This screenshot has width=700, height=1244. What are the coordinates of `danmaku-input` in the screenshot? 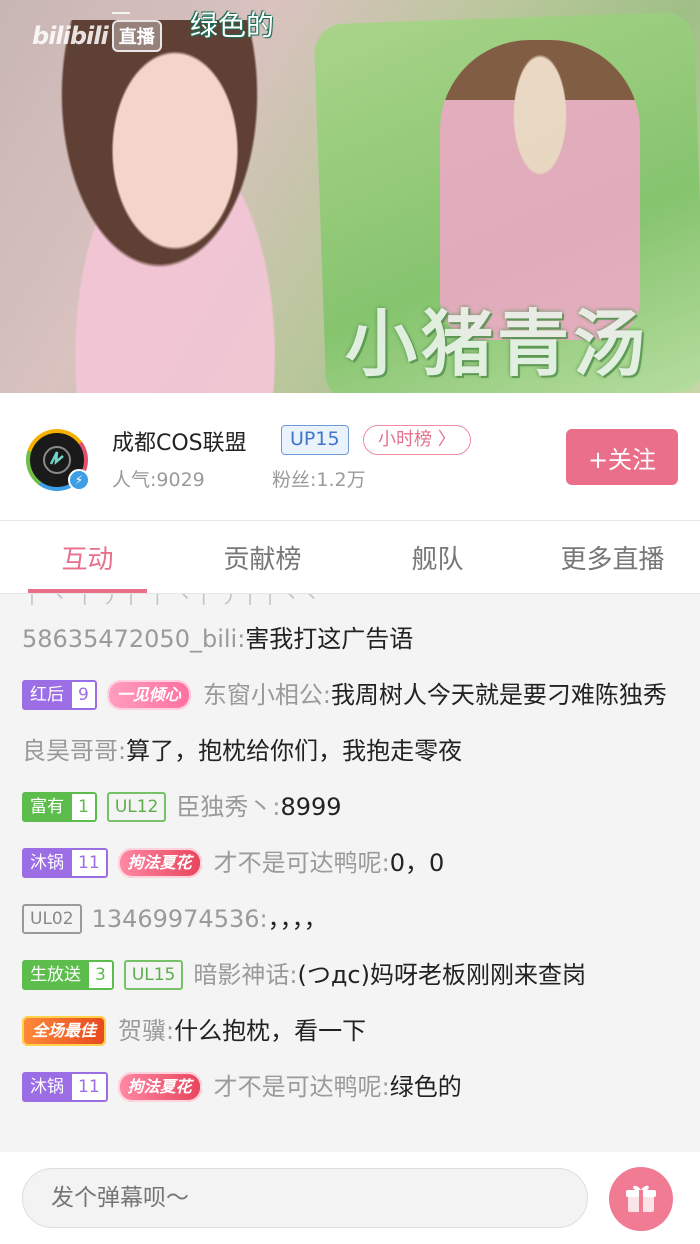 It's located at (305, 1198).